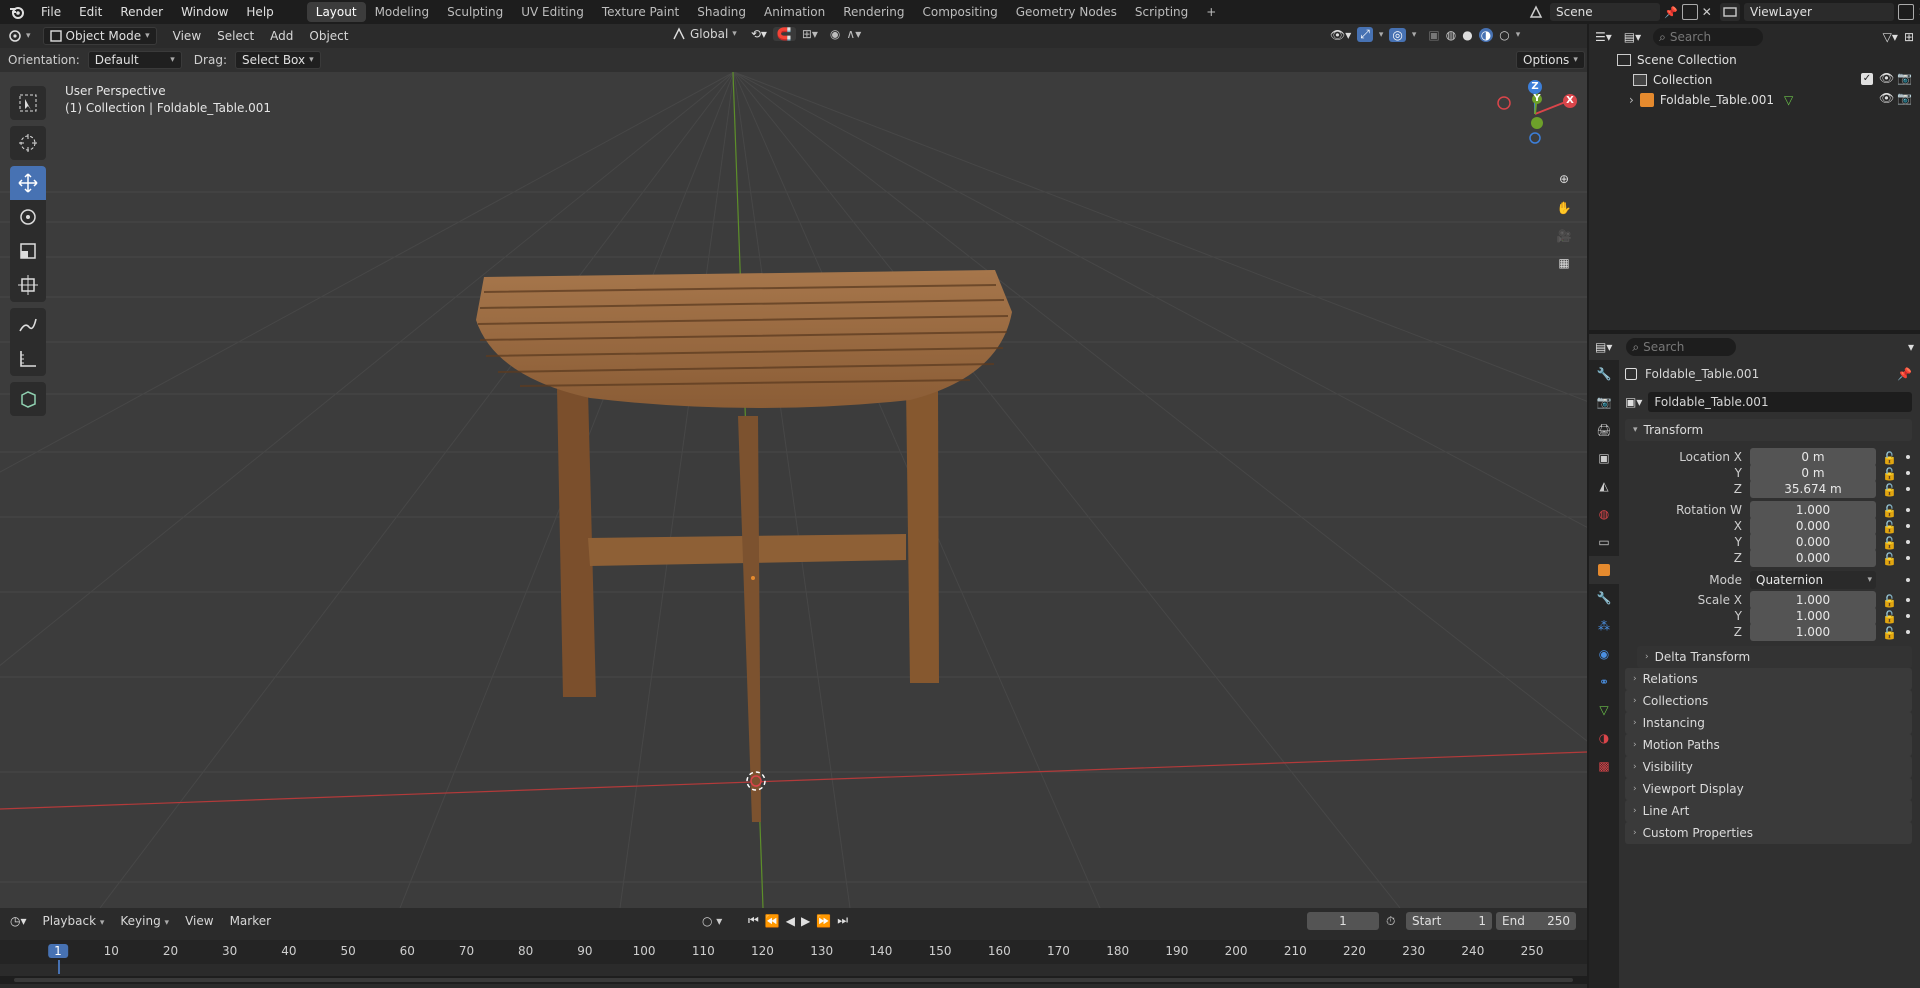 The image size is (1920, 988). What do you see at coordinates (1604, 542) in the screenshot?
I see `tab-collection: ▭` at bounding box center [1604, 542].